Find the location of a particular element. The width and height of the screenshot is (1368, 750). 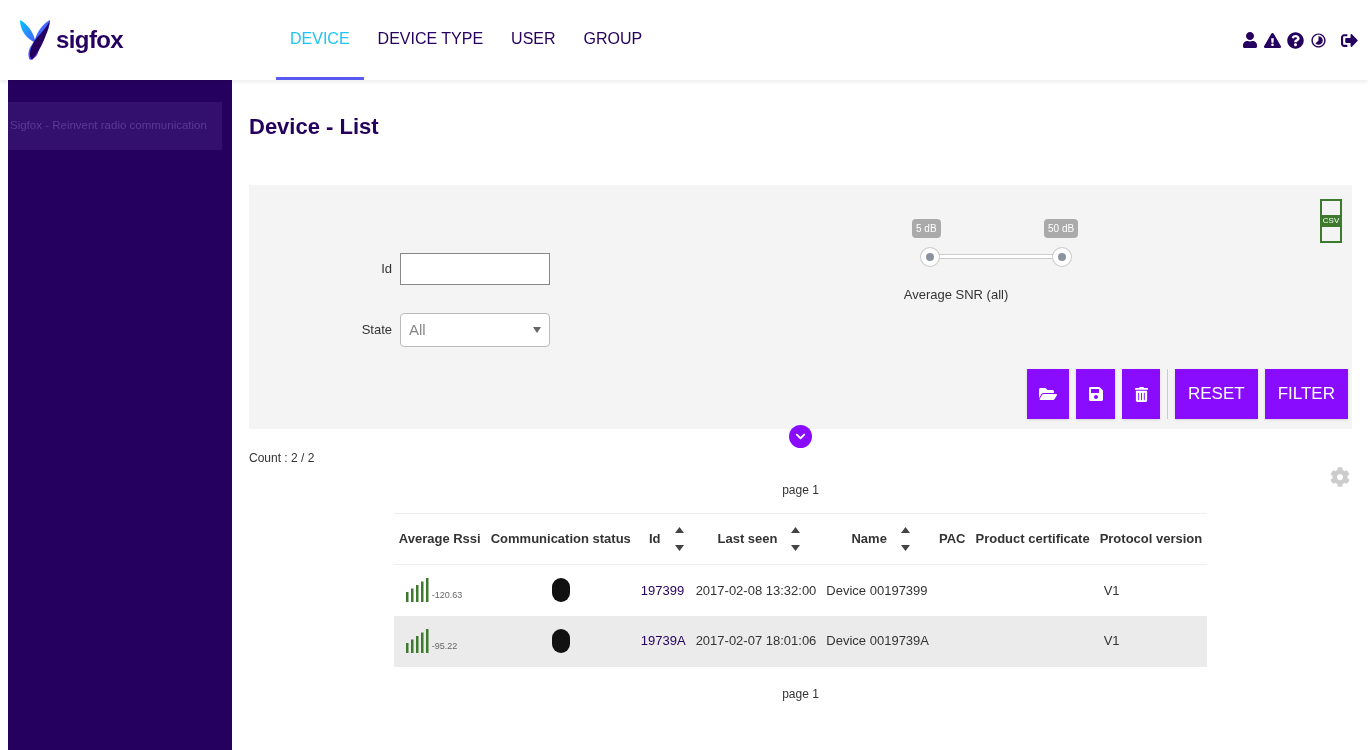

state-select: All is located at coordinates (475, 330).